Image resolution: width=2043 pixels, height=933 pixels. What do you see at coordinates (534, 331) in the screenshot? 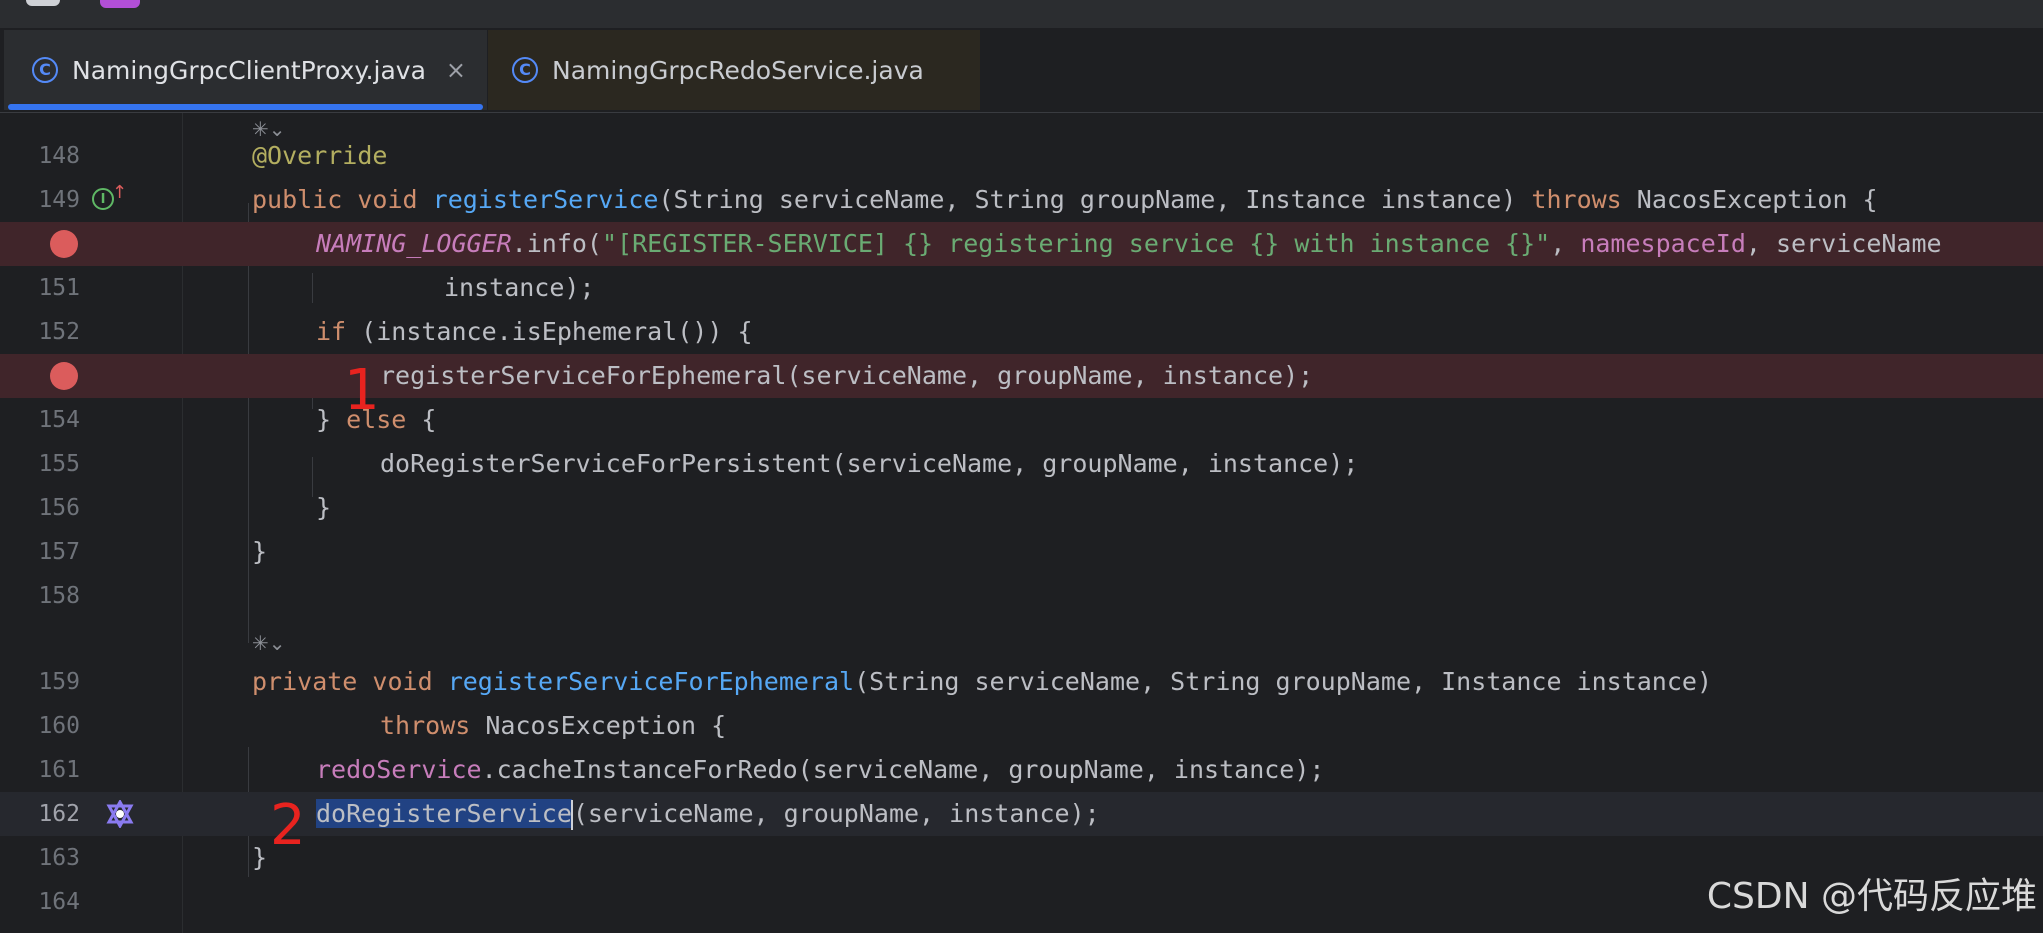
I see `code-text: if (instance.isEphemeral()) {` at bounding box center [534, 331].